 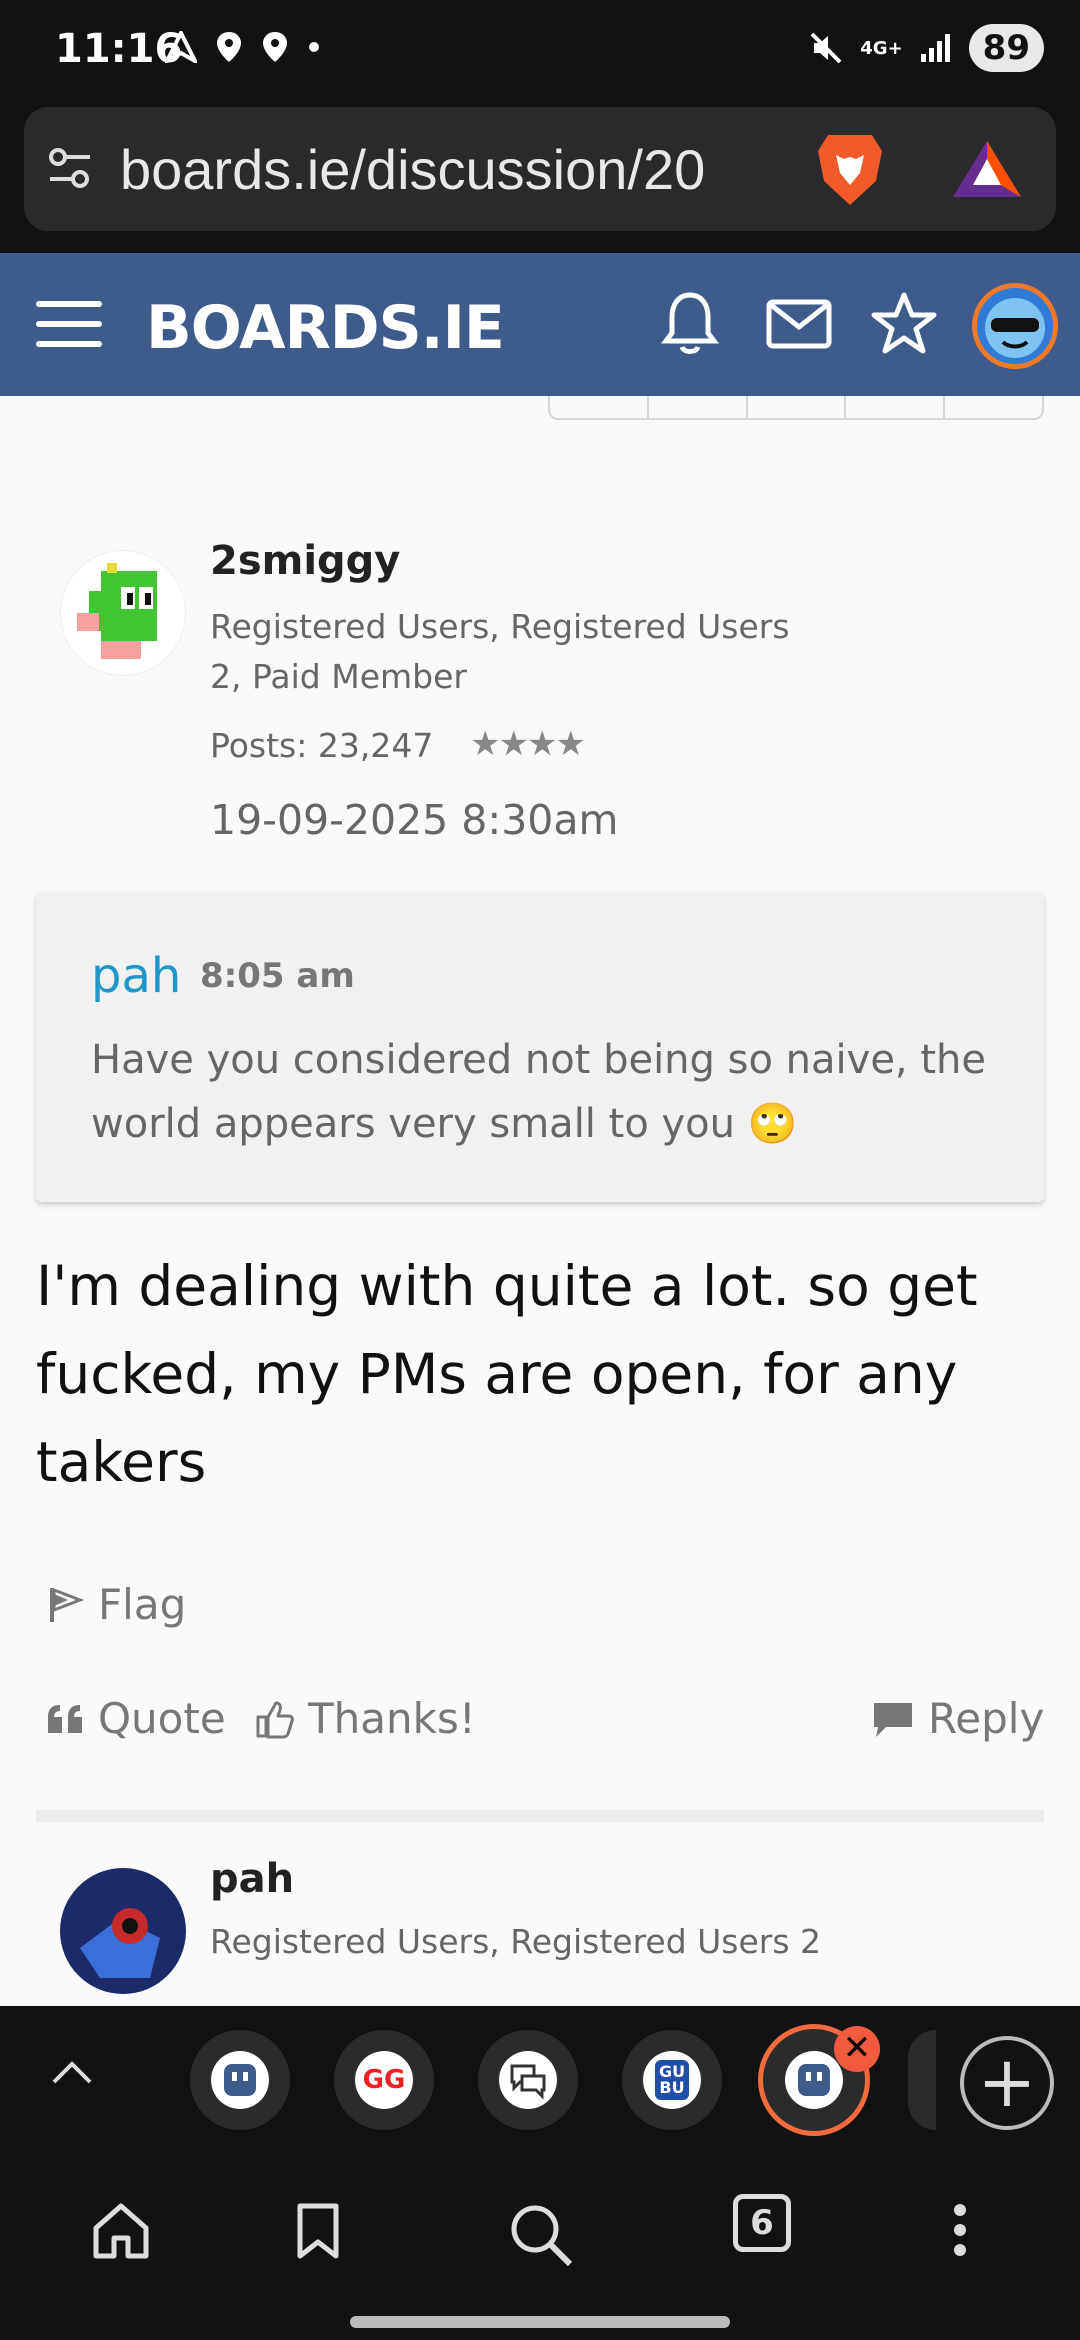 What do you see at coordinates (65, 1718) in the screenshot?
I see `quote-marks-icon` at bounding box center [65, 1718].